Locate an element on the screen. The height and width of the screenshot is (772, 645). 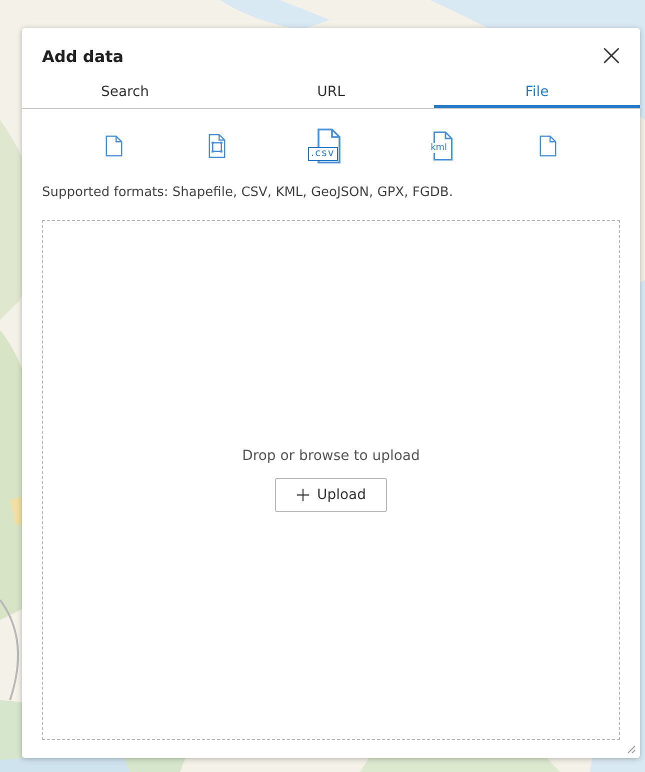
close-button: × is located at coordinates (611, 56).